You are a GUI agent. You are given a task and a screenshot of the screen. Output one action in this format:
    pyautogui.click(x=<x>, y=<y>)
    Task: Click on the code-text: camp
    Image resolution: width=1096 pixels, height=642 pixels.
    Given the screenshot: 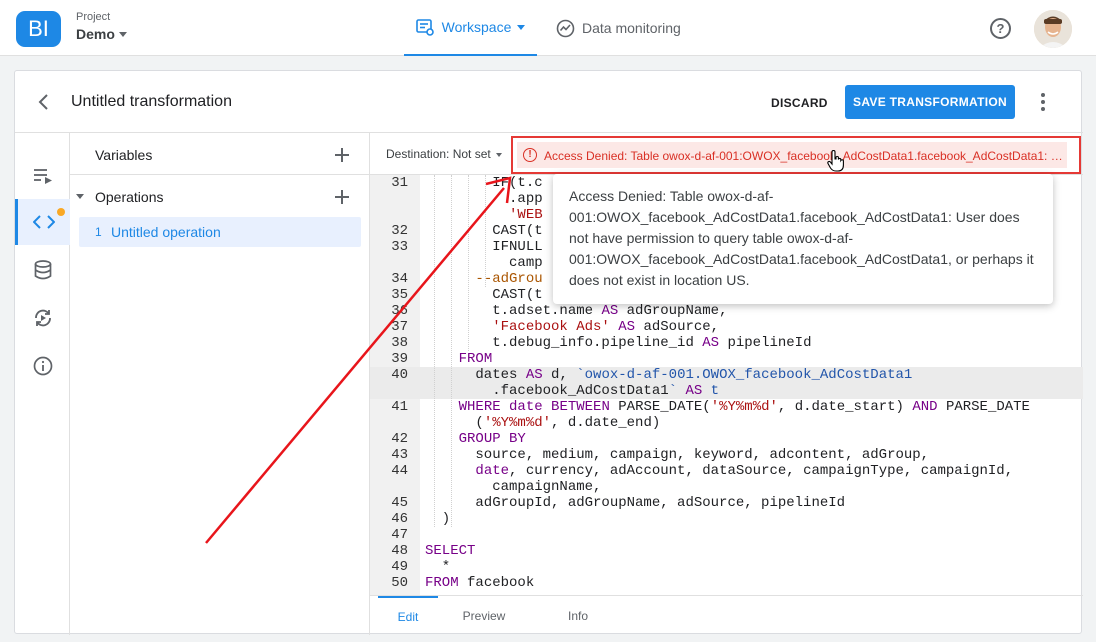 What is the action you would take?
    pyautogui.click(x=484, y=263)
    